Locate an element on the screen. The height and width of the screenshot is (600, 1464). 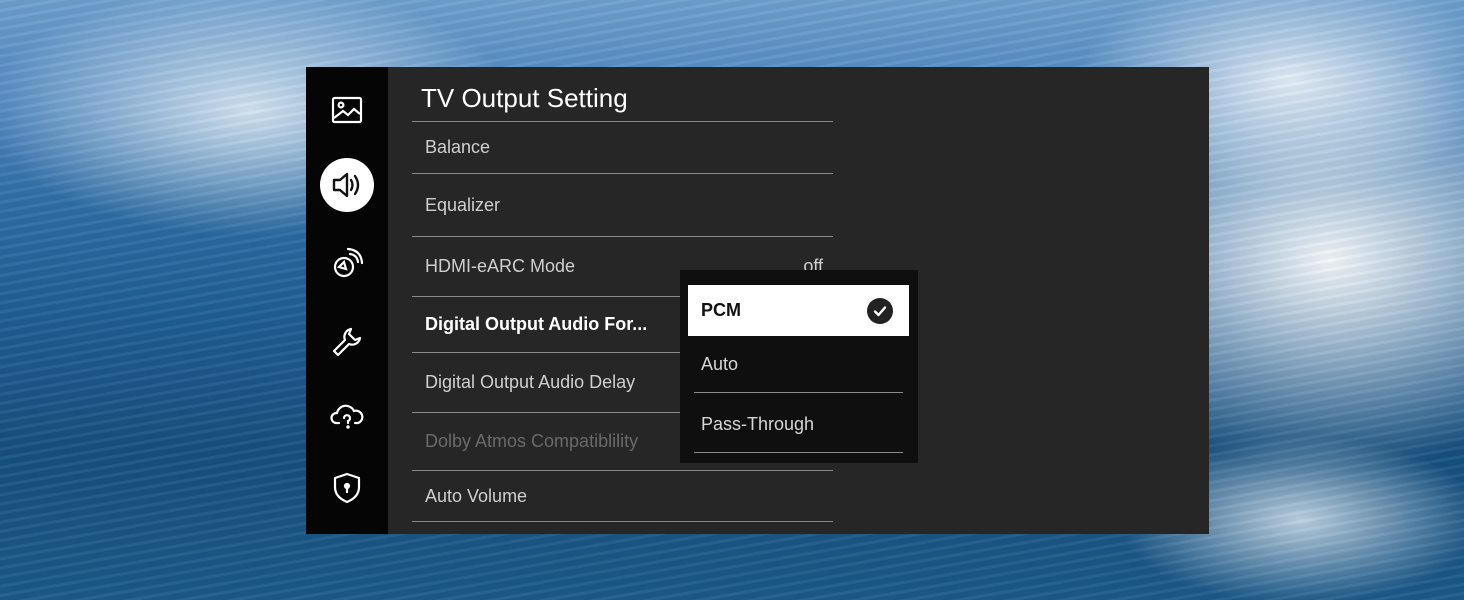
sidebar is located at coordinates (347, 300).